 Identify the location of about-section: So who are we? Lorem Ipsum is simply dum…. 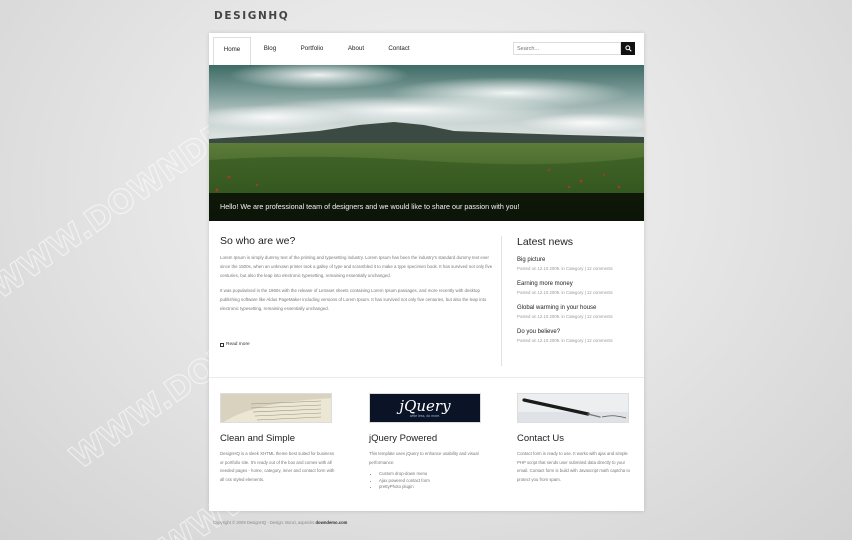
(360, 274).